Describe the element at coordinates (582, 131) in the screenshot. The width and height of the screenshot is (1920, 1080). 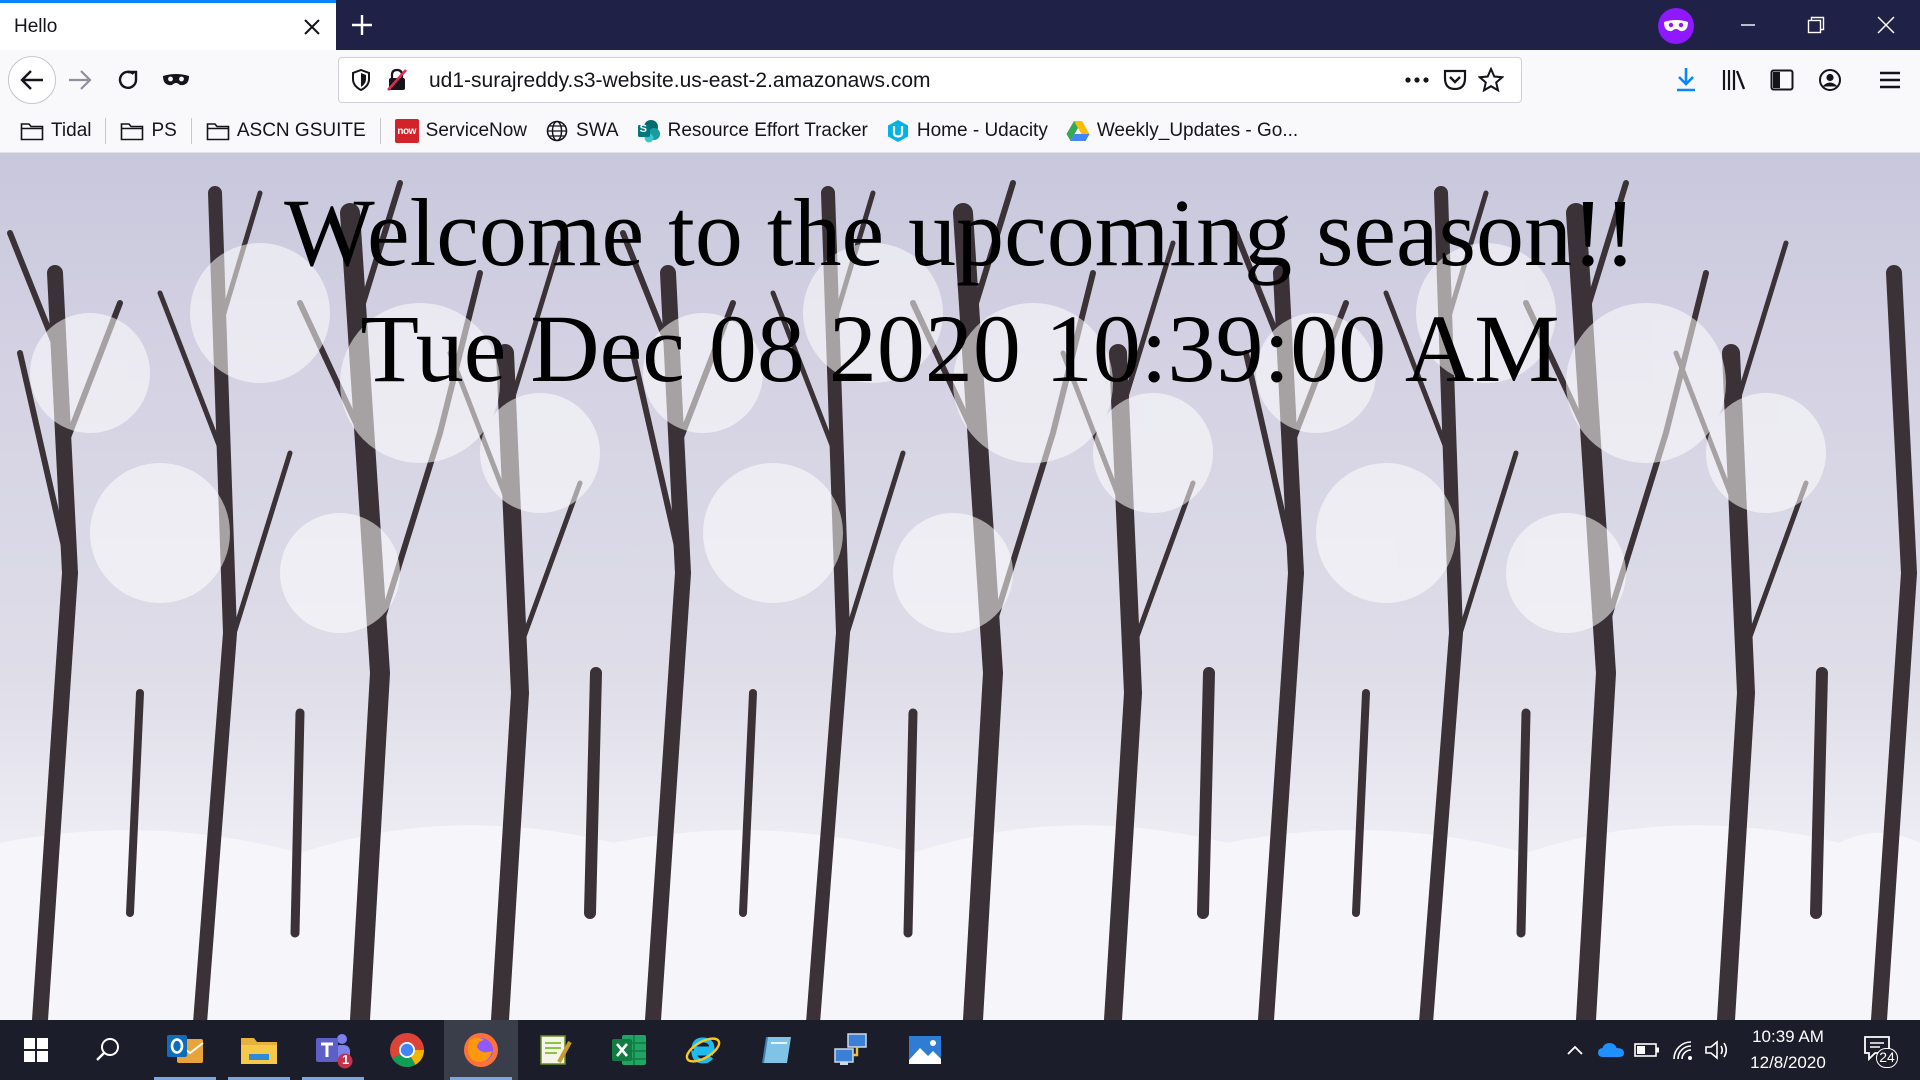
I see `bookmark-swa: SWA` at that location.